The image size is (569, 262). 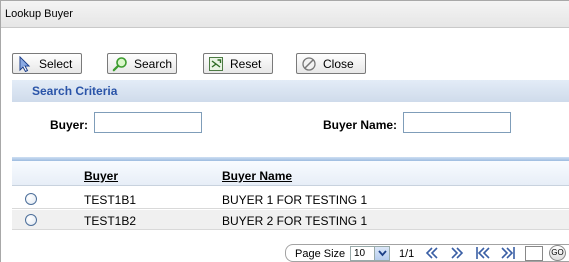 What do you see at coordinates (69, 125) in the screenshot?
I see `buyer-label: Buyer:` at bounding box center [69, 125].